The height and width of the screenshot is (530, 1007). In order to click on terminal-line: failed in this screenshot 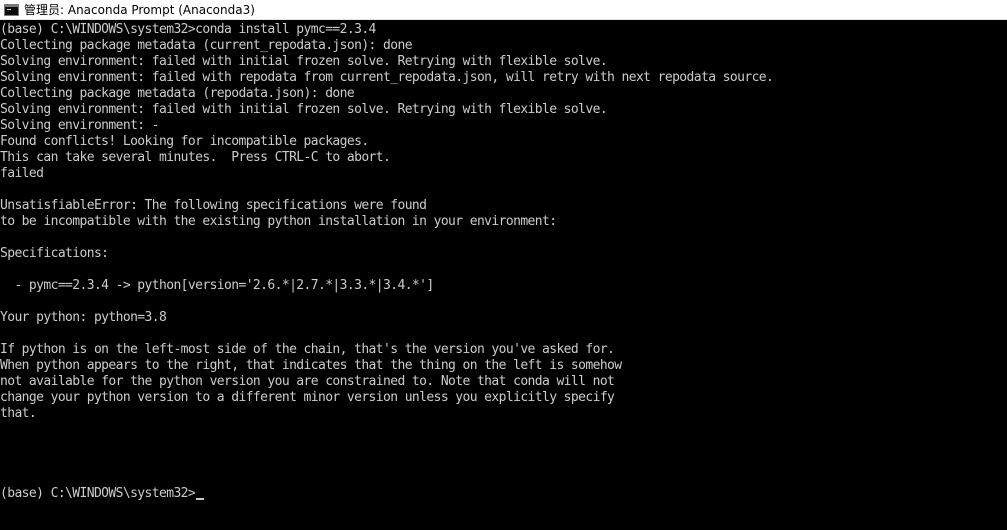, I will do `click(22, 173)`.